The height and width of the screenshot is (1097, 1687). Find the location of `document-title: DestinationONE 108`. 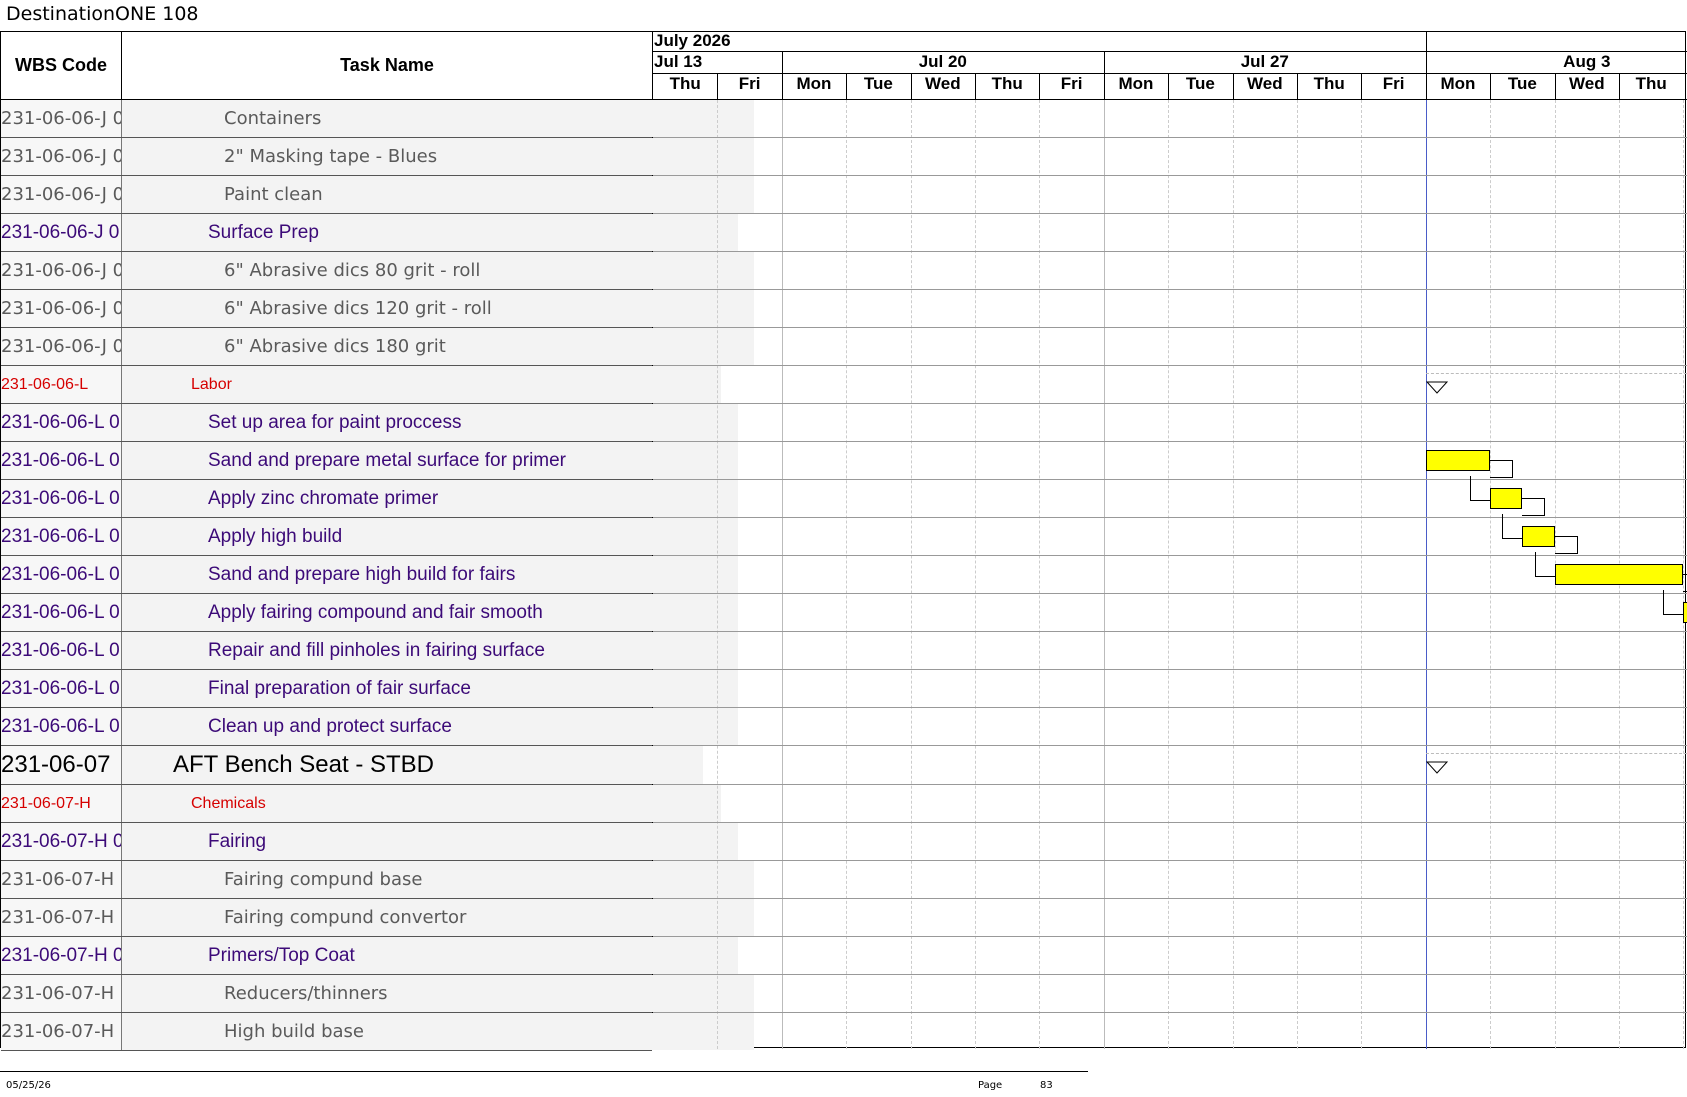

document-title: DestinationONE 108 is located at coordinates (102, 14).